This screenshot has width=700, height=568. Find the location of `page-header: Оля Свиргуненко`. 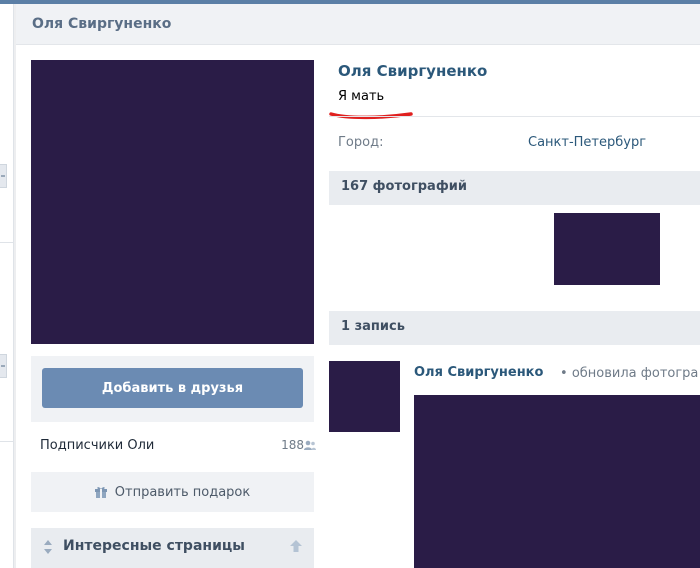

page-header: Оля Свиргуненко is located at coordinates (358, 24).